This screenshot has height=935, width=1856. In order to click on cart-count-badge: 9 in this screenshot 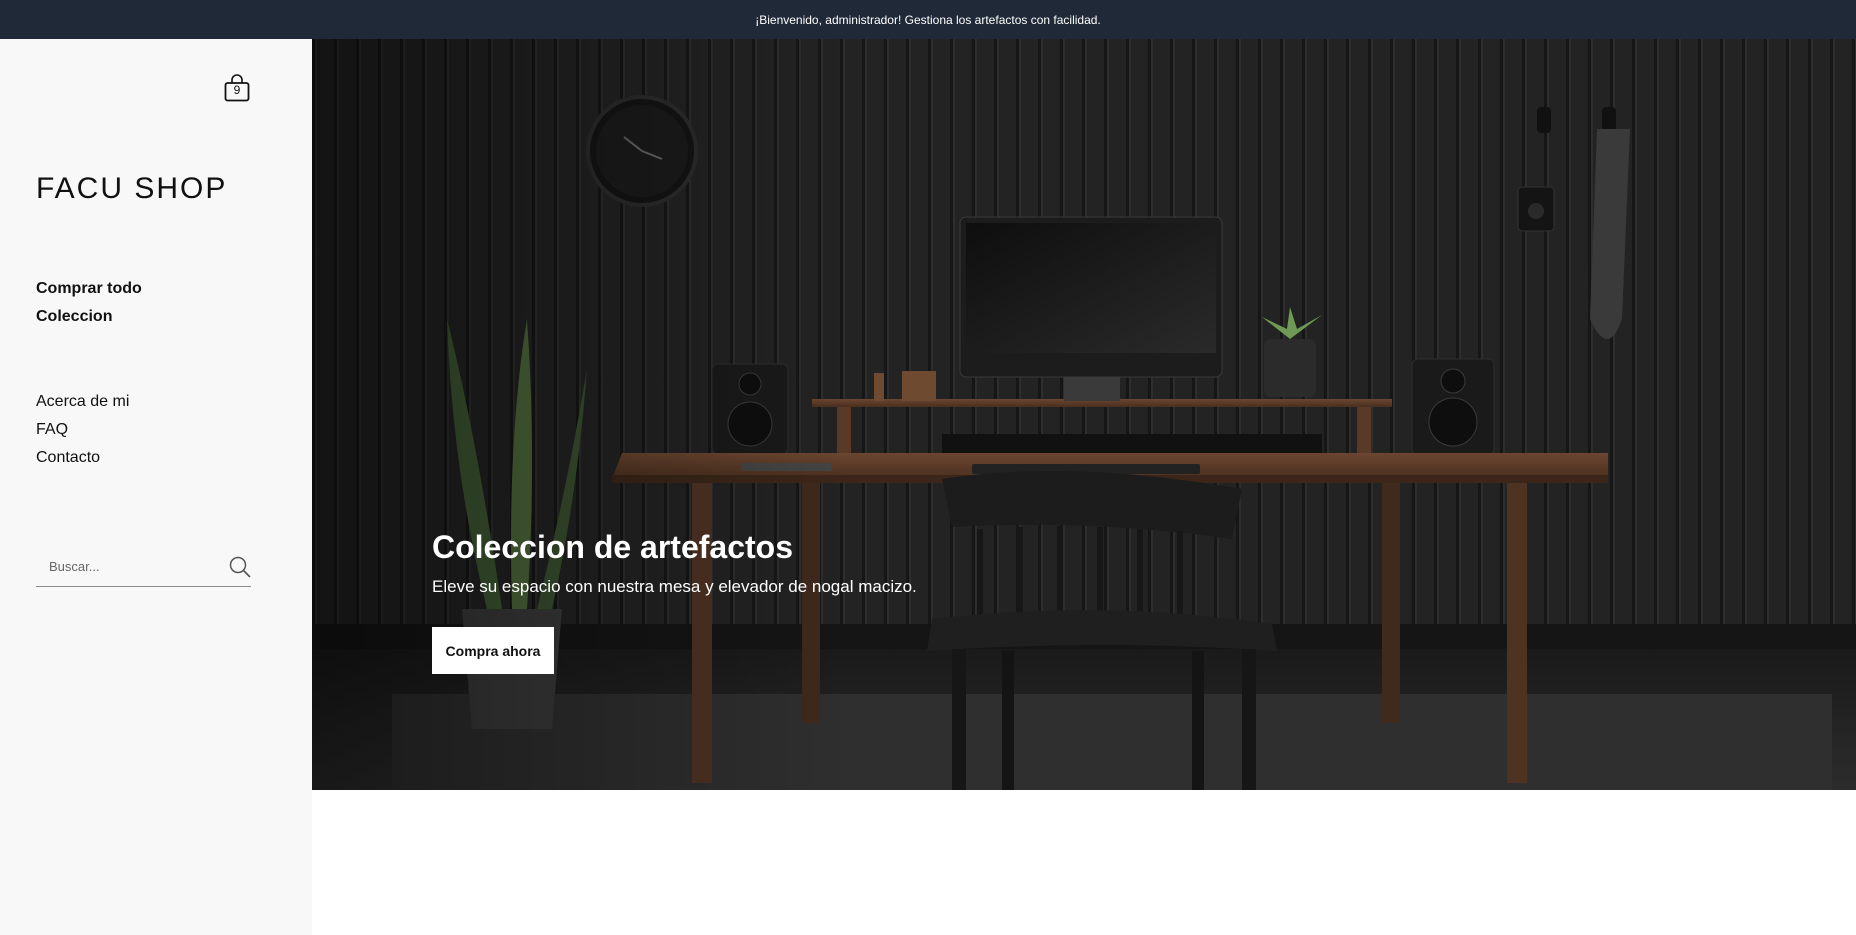, I will do `click(237, 90)`.